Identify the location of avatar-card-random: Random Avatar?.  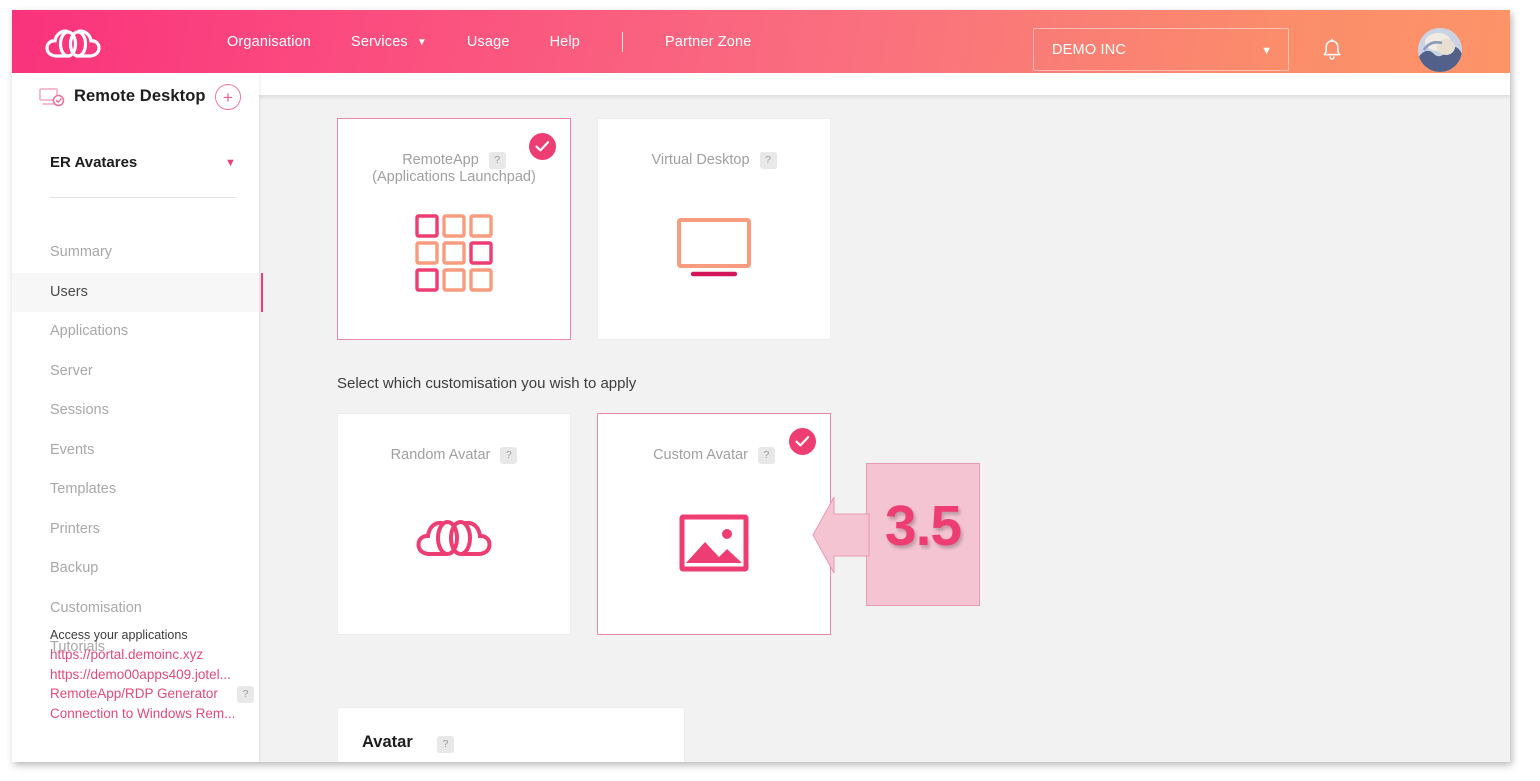
(454, 524).